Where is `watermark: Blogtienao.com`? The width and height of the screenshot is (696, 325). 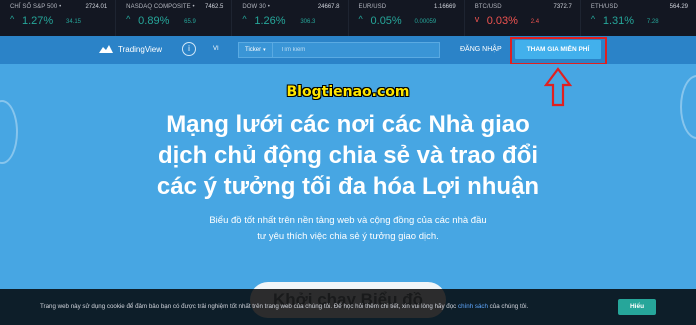
watermark: Blogtienao.com is located at coordinates (348, 92).